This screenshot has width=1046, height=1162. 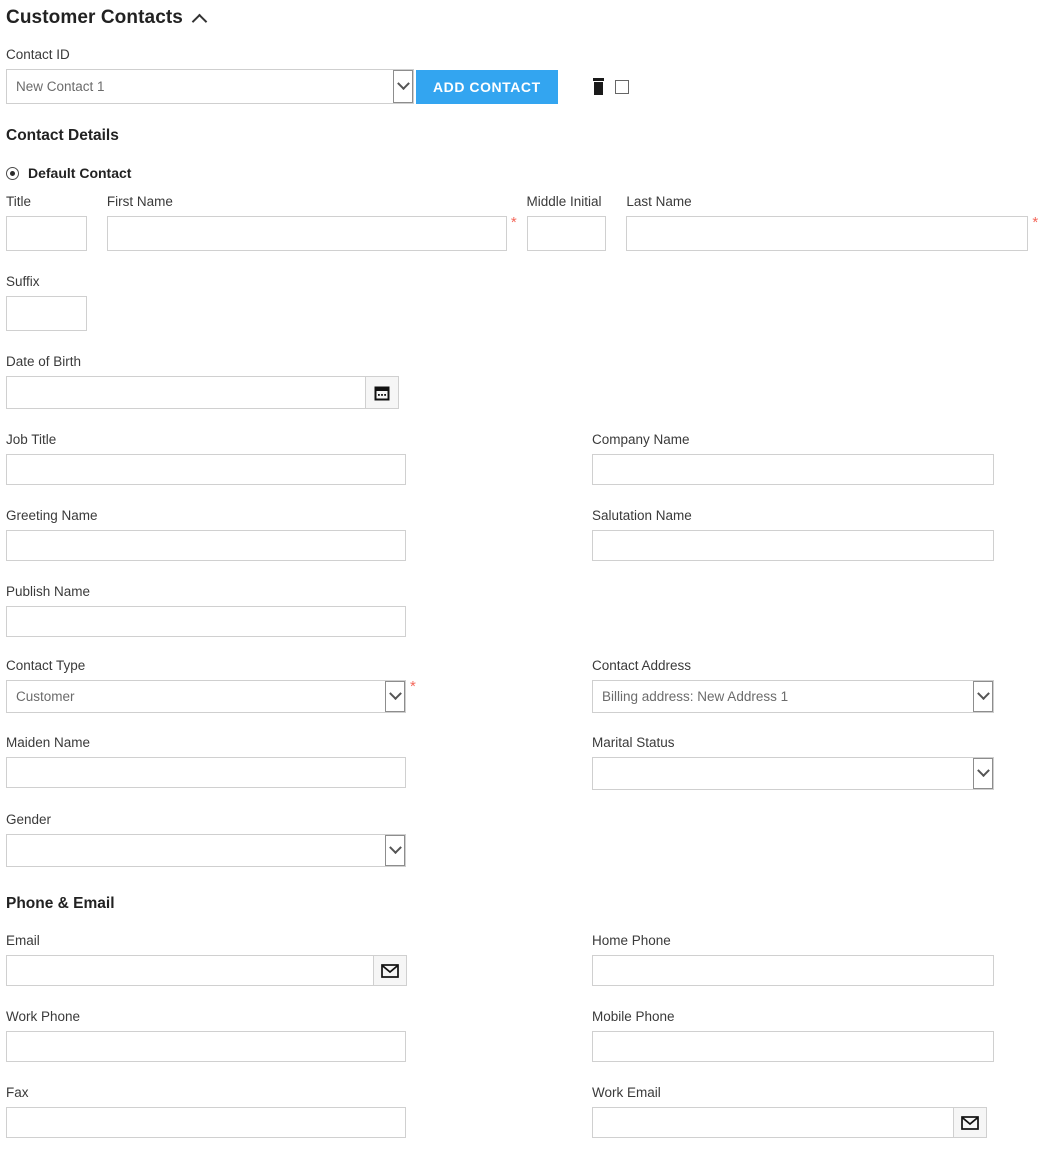 What do you see at coordinates (186, 392) in the screenshot?
I see `date-of-birth-input` at bounding box center [186, 392].